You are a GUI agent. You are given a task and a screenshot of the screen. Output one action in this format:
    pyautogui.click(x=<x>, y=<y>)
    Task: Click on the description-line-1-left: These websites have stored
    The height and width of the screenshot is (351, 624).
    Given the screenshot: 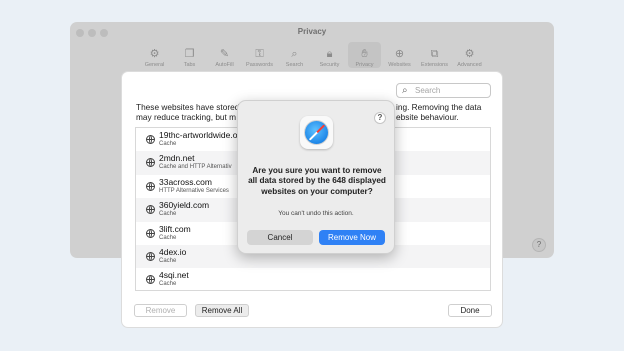 What is the action you would take?
    pyautogui.click(x=188, y=107)
    